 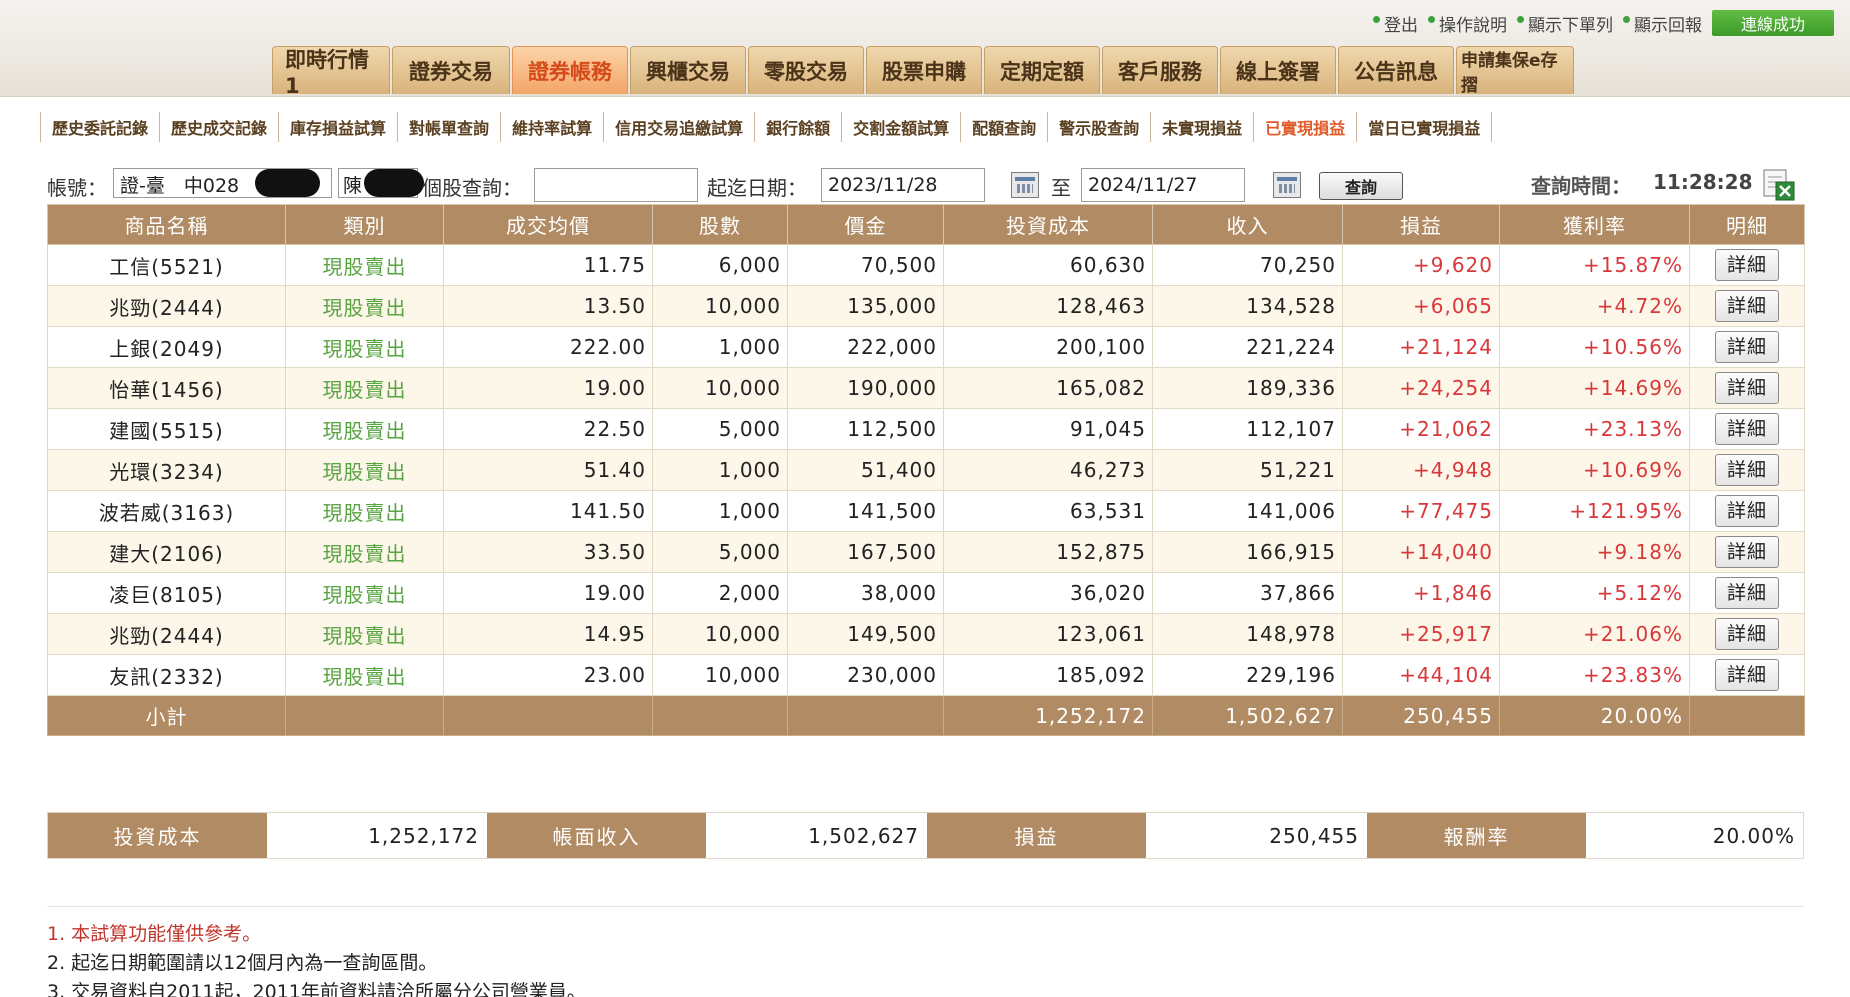 I want to click on show-order-bar-label: 顯示下單列, so click(x=1570, y=25).